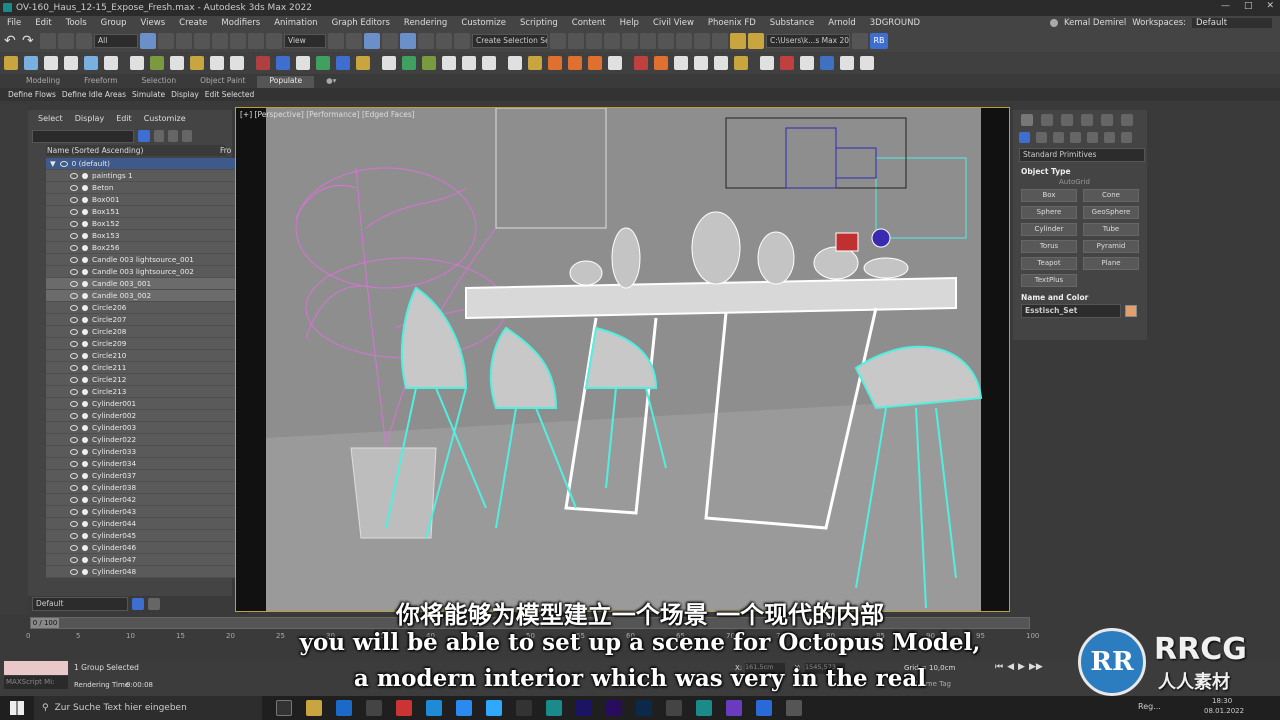  I want to click on toggle-layer-explorer-icon, so click(612, 41).